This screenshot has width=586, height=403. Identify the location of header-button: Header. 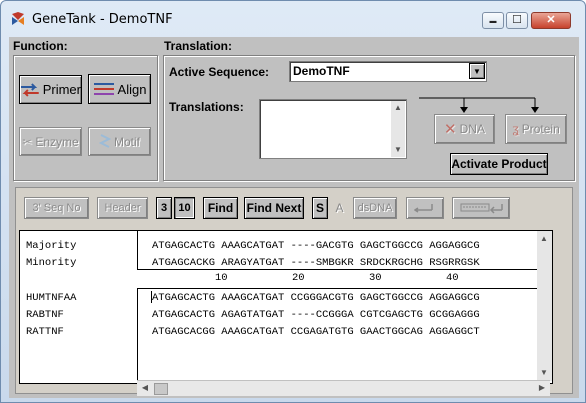
(122, 208).